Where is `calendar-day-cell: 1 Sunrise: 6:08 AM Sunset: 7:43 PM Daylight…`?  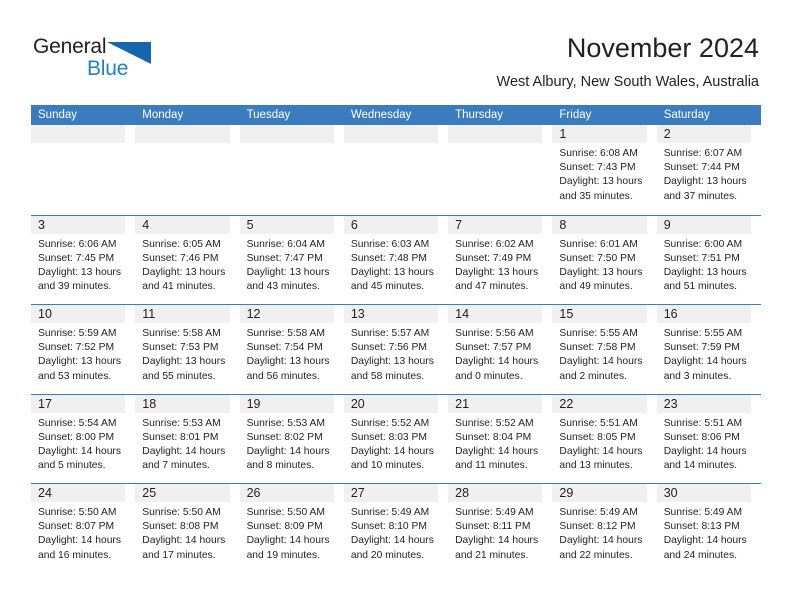
calendar-day-cell: 1 Sunrise: 6:08 AM Sunset: 7:43 PM Daylight… is located at coordinates (604, 170).